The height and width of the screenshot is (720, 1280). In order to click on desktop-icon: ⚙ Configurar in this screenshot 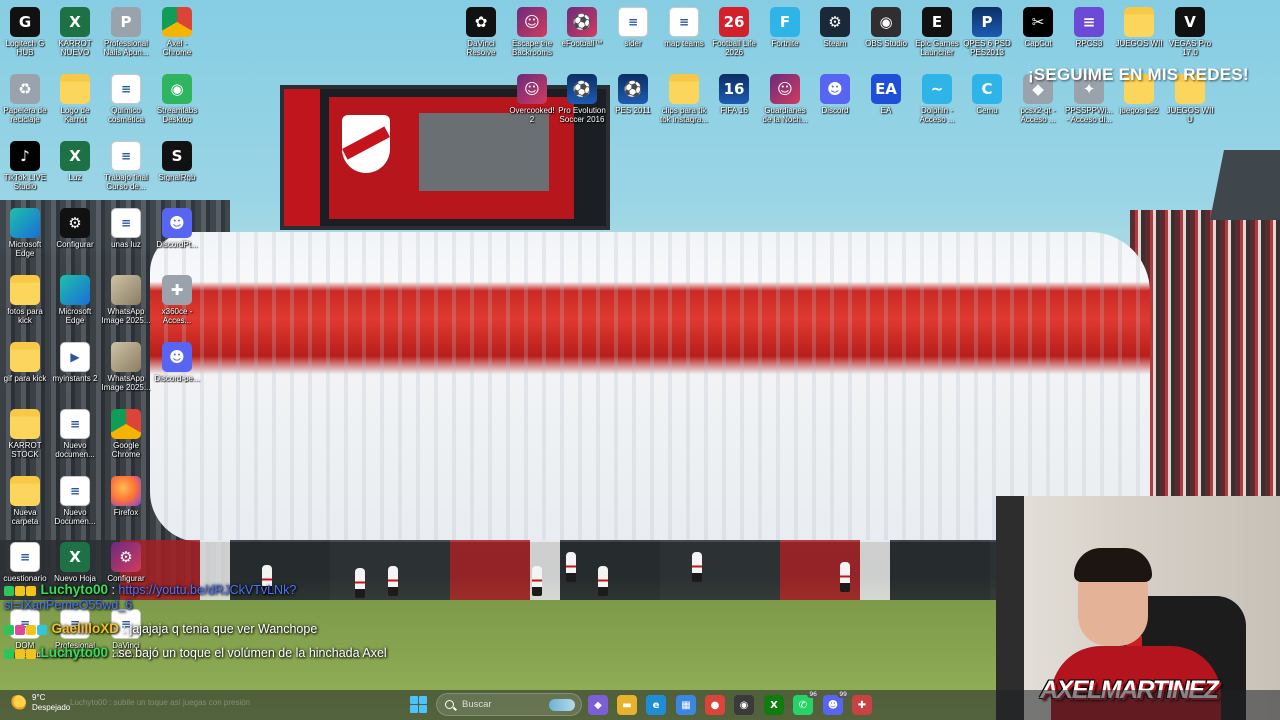, I will do `click(75, 236)`.